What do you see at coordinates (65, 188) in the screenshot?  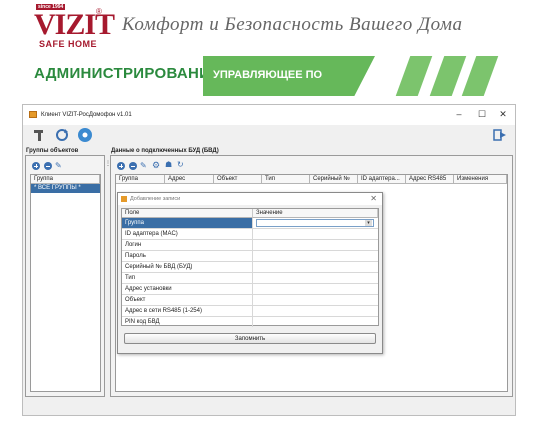 I see `group-row-all: * ВСЕ ГРУППЫ *` at bounding box center [65, 188].